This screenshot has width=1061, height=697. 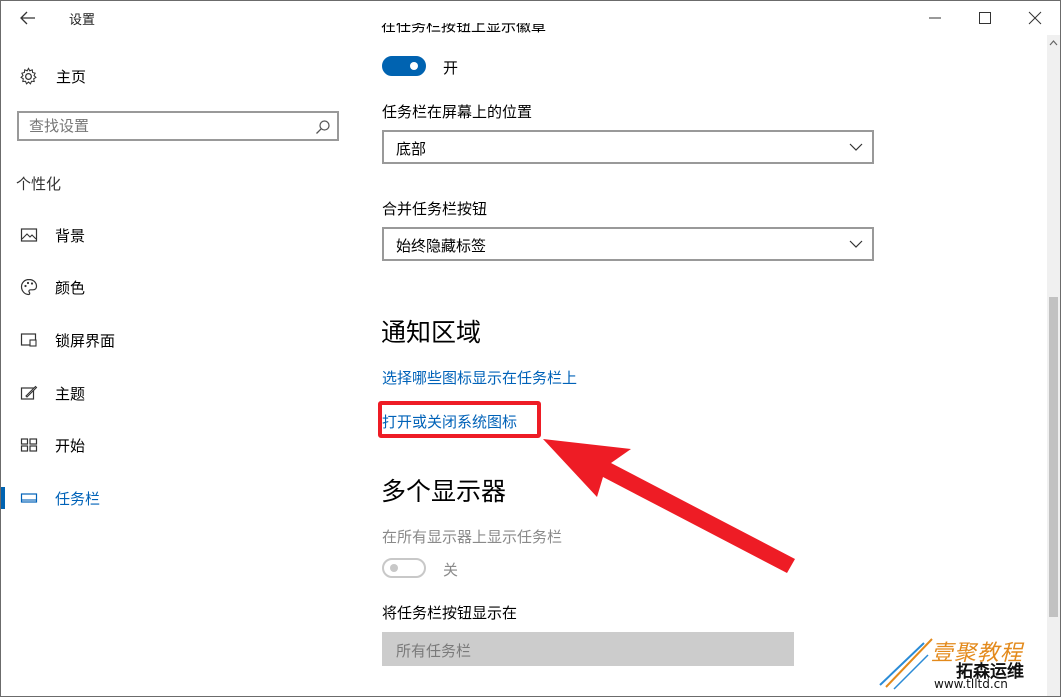 I want to click on sidebar-item-taskbar: 任务栏, so click(x=171, y=498).